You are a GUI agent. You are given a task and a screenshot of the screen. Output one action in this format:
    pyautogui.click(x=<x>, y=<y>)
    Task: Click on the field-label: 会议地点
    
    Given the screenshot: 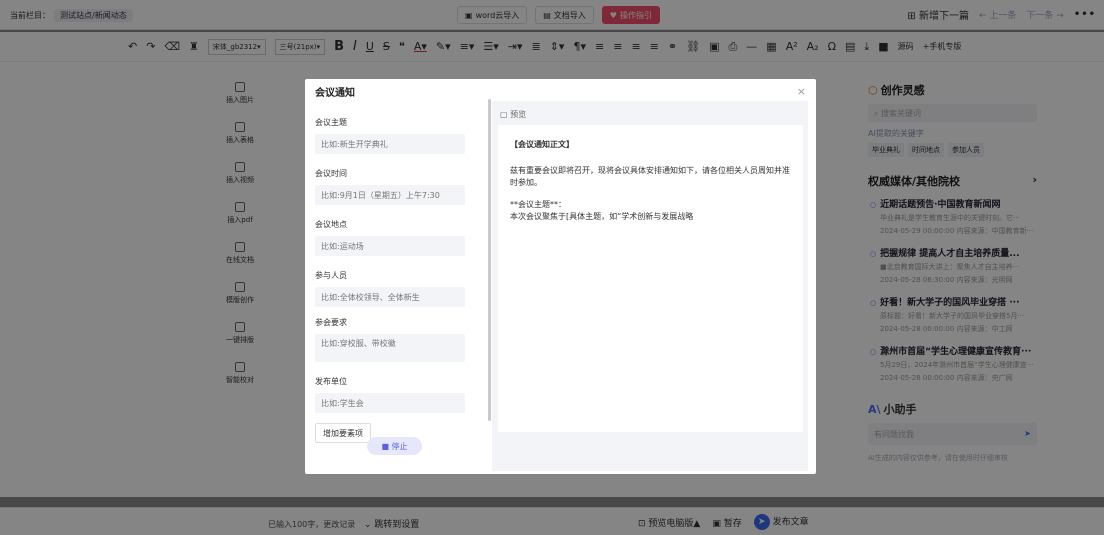 What is the action you would take?
    pyautogui.click(x=331, y=224)
    